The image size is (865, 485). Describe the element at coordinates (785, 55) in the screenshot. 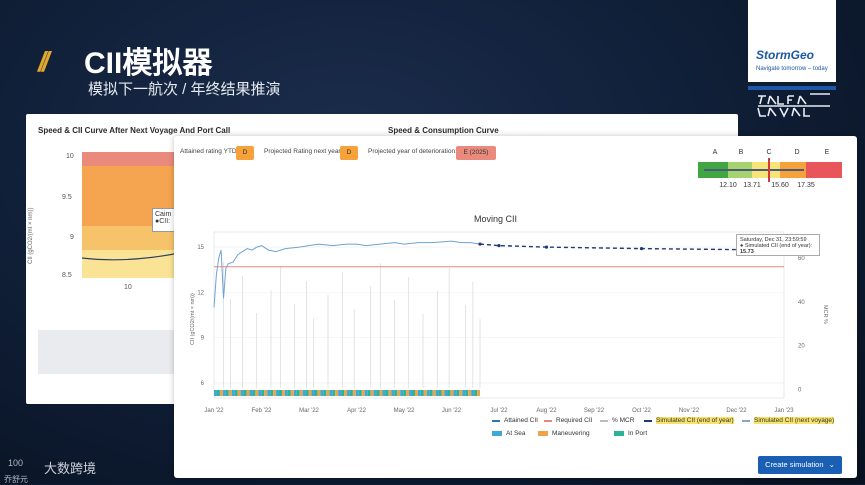

I see `logo-text: StormGeo` at that location.